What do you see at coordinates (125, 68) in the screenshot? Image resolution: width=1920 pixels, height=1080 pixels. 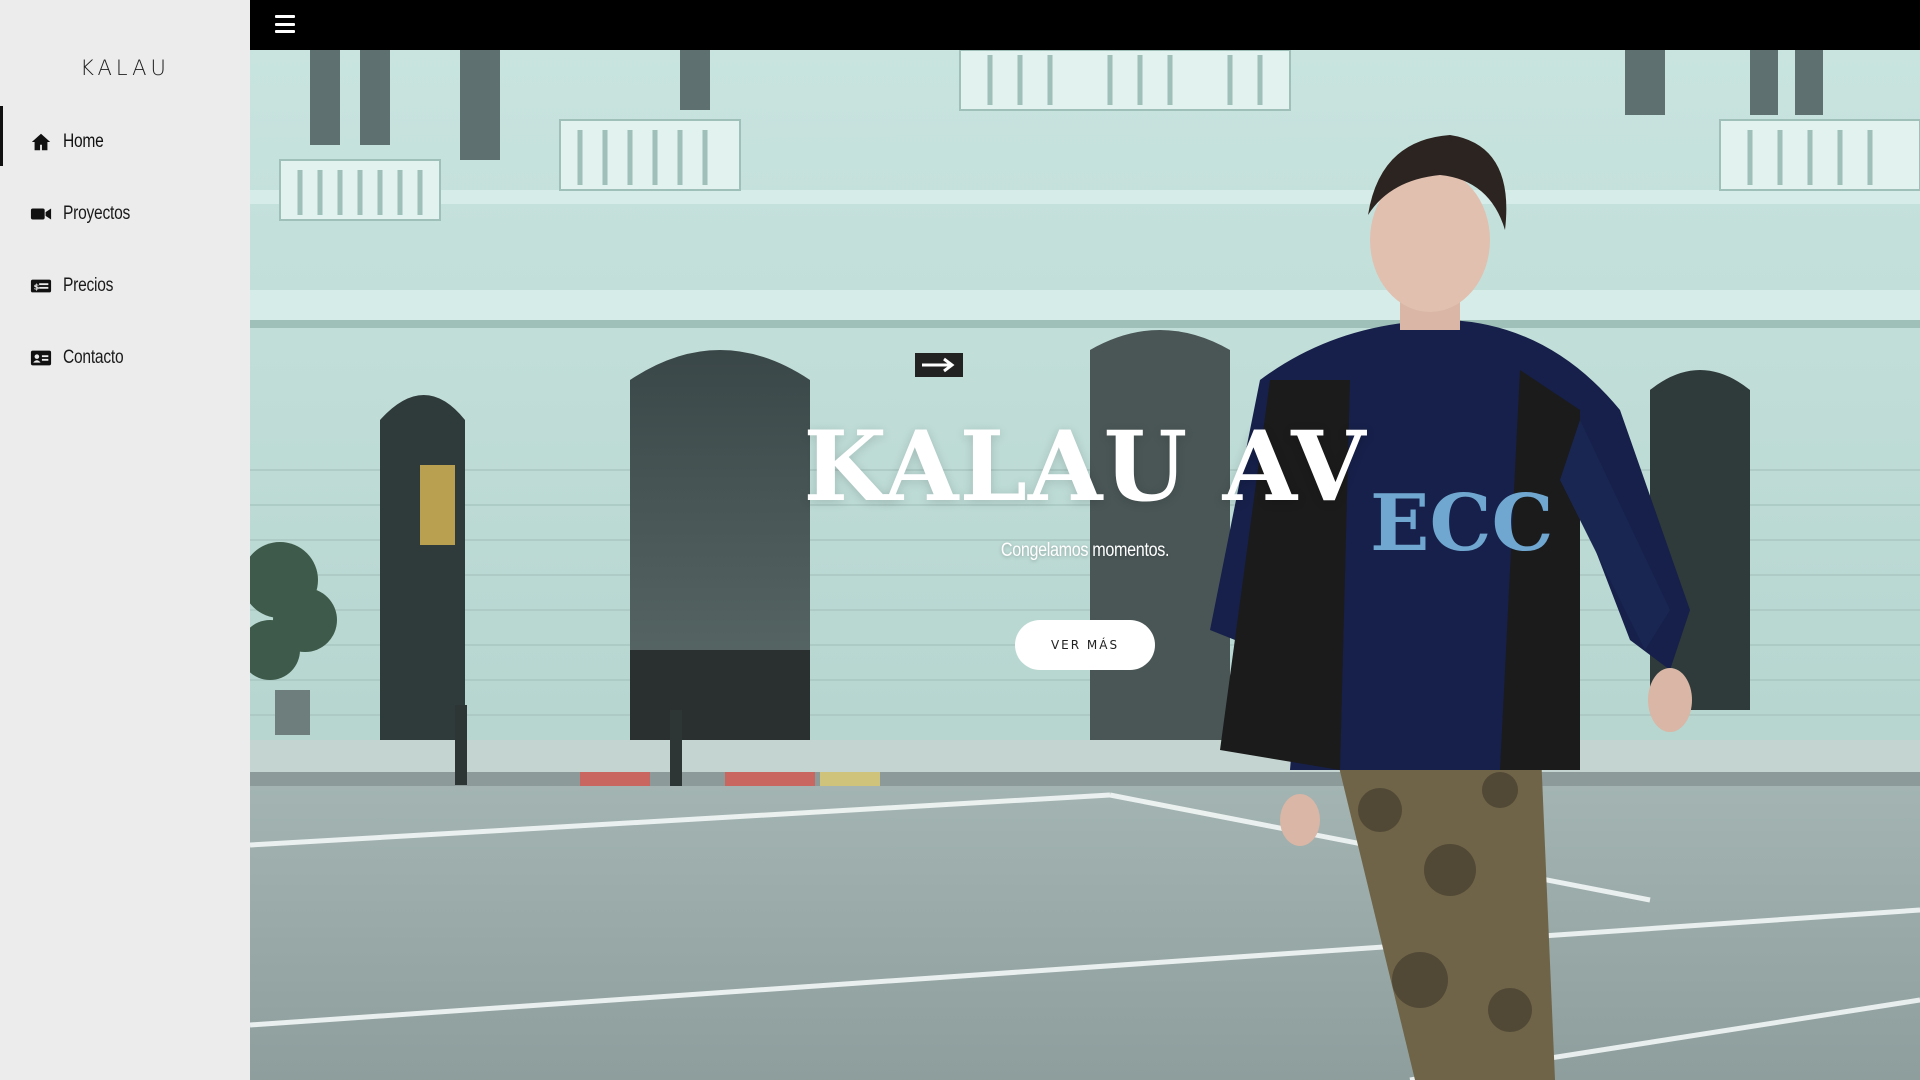 I see `brand-logo: KALAU` at bounding box center [125, 68].